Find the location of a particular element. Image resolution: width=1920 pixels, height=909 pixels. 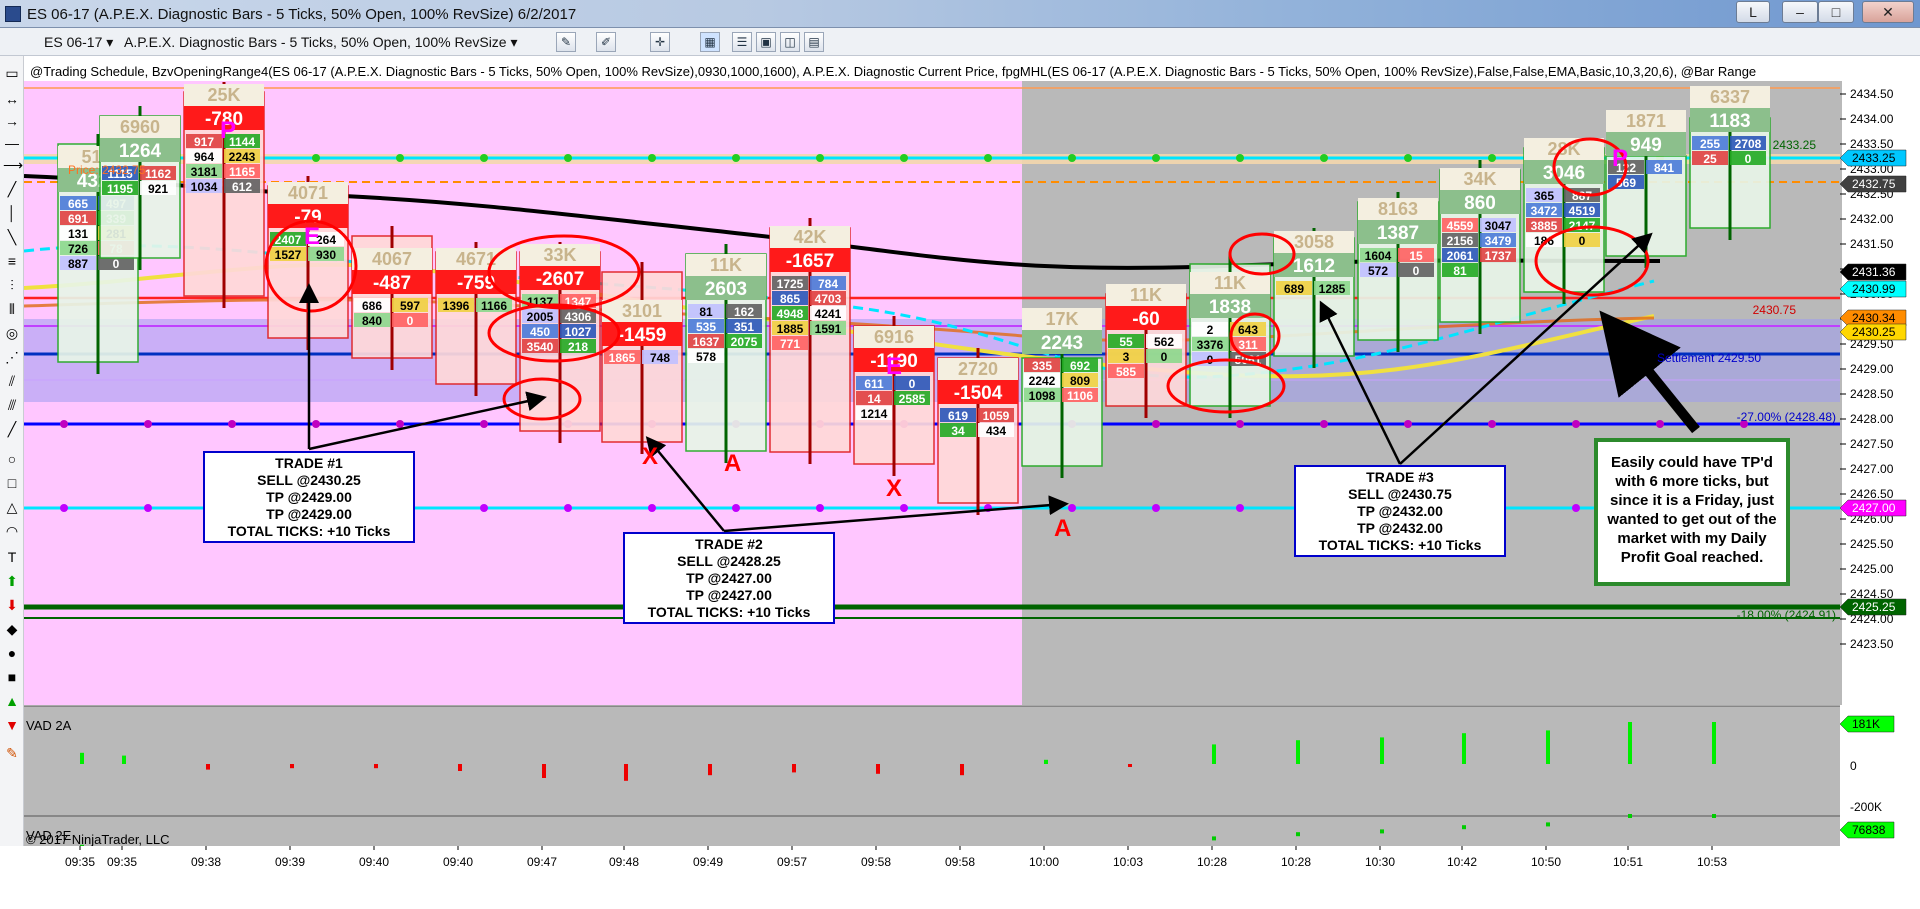

footprint-cell: 597 is located at coordinates (410, 306).